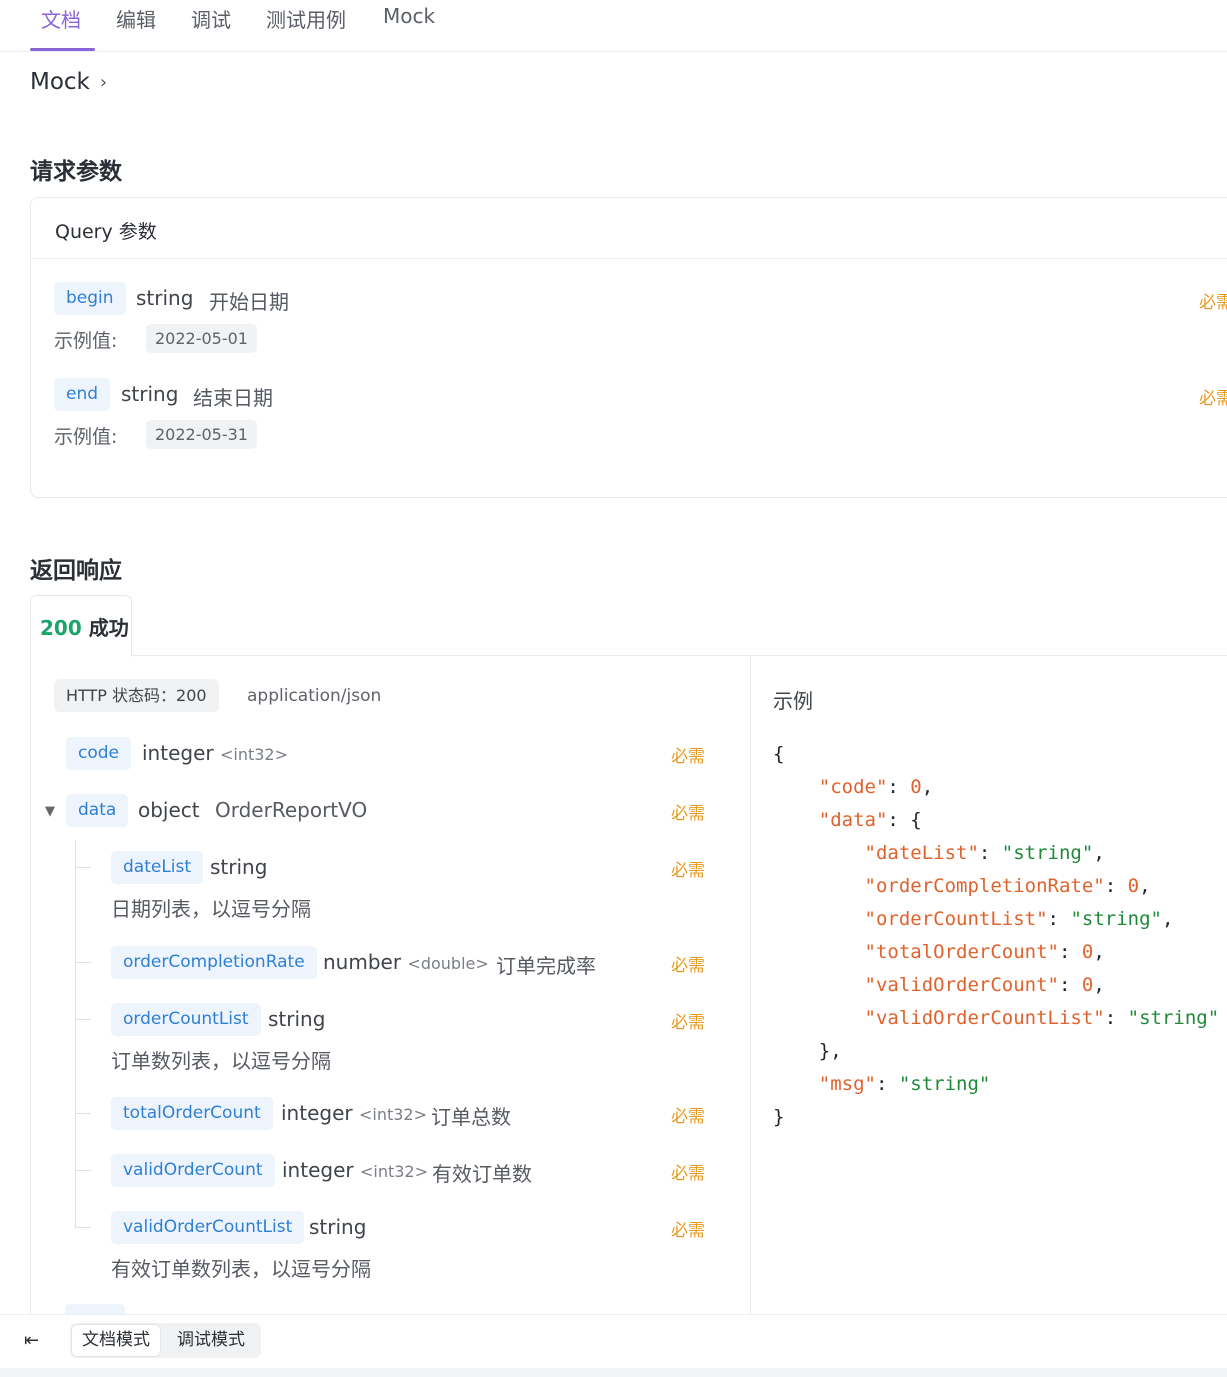 Image resolution: width=1227 pixels, height=1377 pixels. What do you see at coordinates (211, 1340) in the screenshot?
I see `debug-mode-button: 调试模式` at bounding box center [211, 1340].